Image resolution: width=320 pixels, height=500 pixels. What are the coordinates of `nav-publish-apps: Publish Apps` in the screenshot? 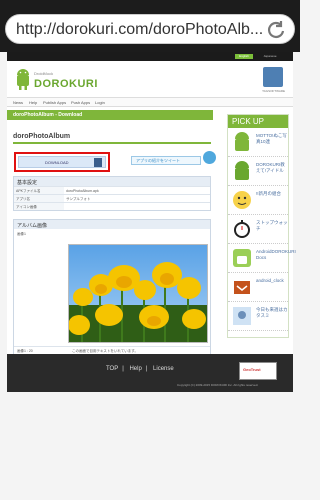 It's located at (54, 102).